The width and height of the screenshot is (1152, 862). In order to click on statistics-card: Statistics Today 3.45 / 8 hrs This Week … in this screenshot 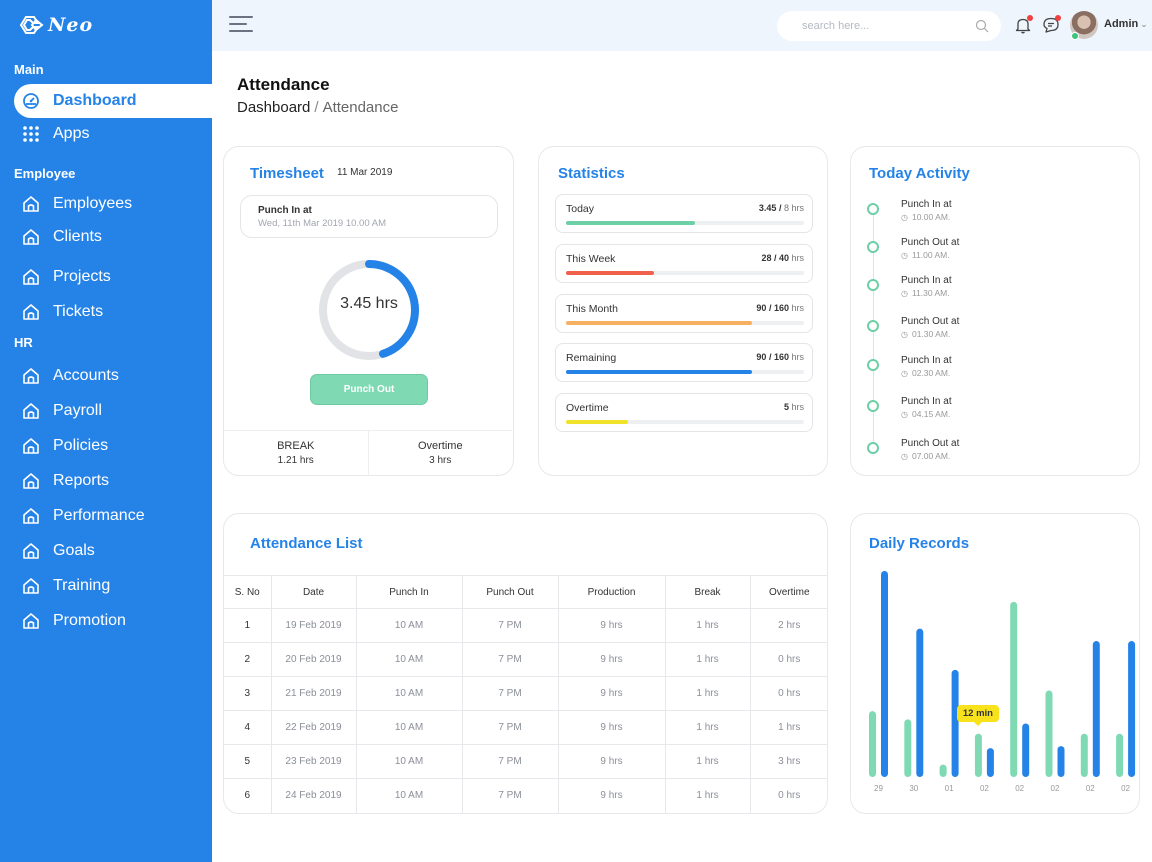, I will do `click(683, 311)`.